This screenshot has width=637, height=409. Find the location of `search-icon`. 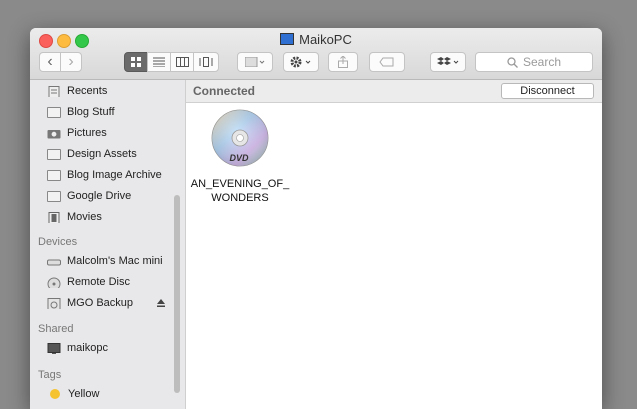

search-icon is located at coordinates (512, 62).